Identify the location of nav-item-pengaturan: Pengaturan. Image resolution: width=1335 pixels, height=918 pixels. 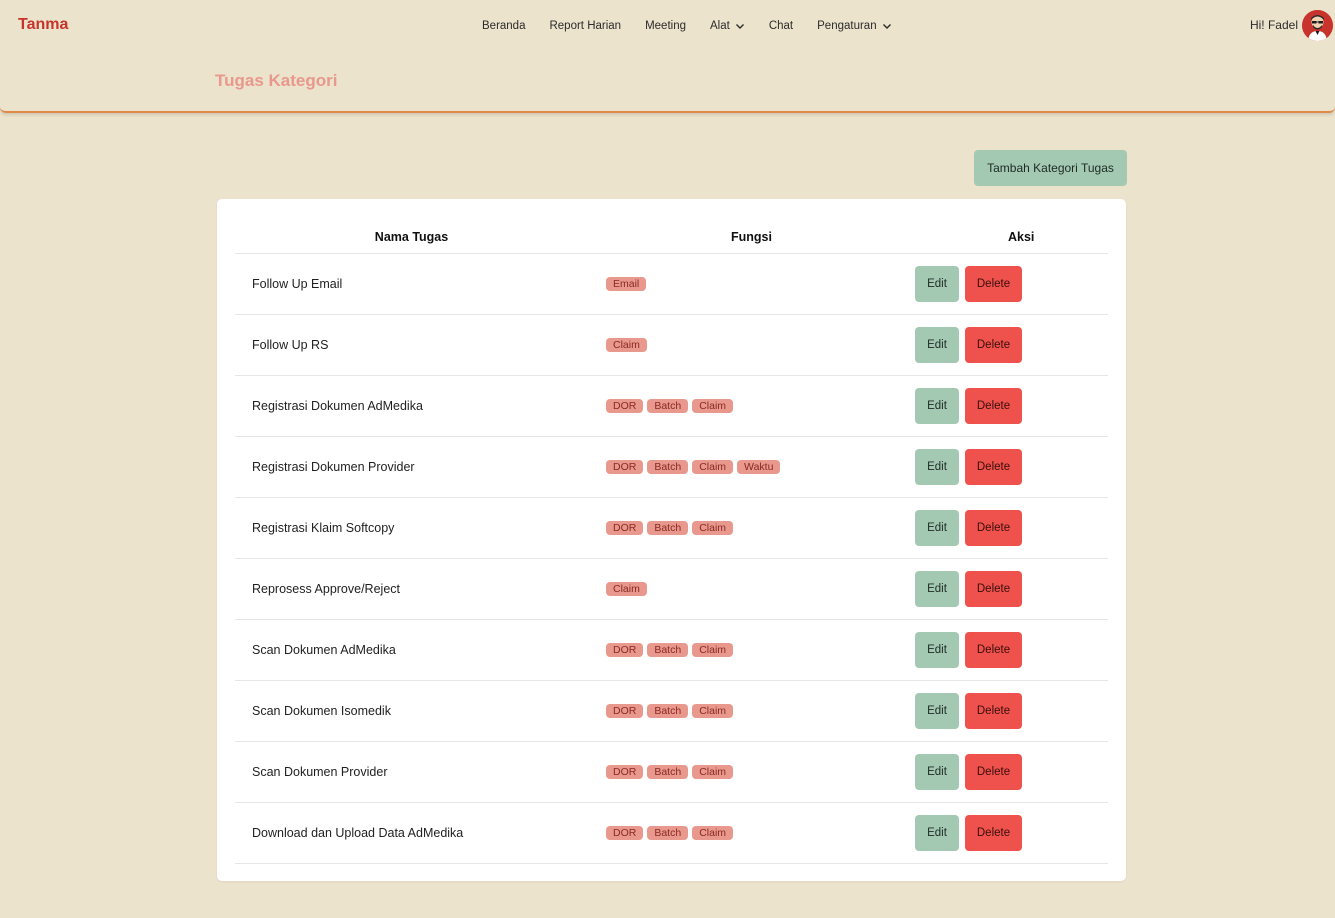
(854, 26).